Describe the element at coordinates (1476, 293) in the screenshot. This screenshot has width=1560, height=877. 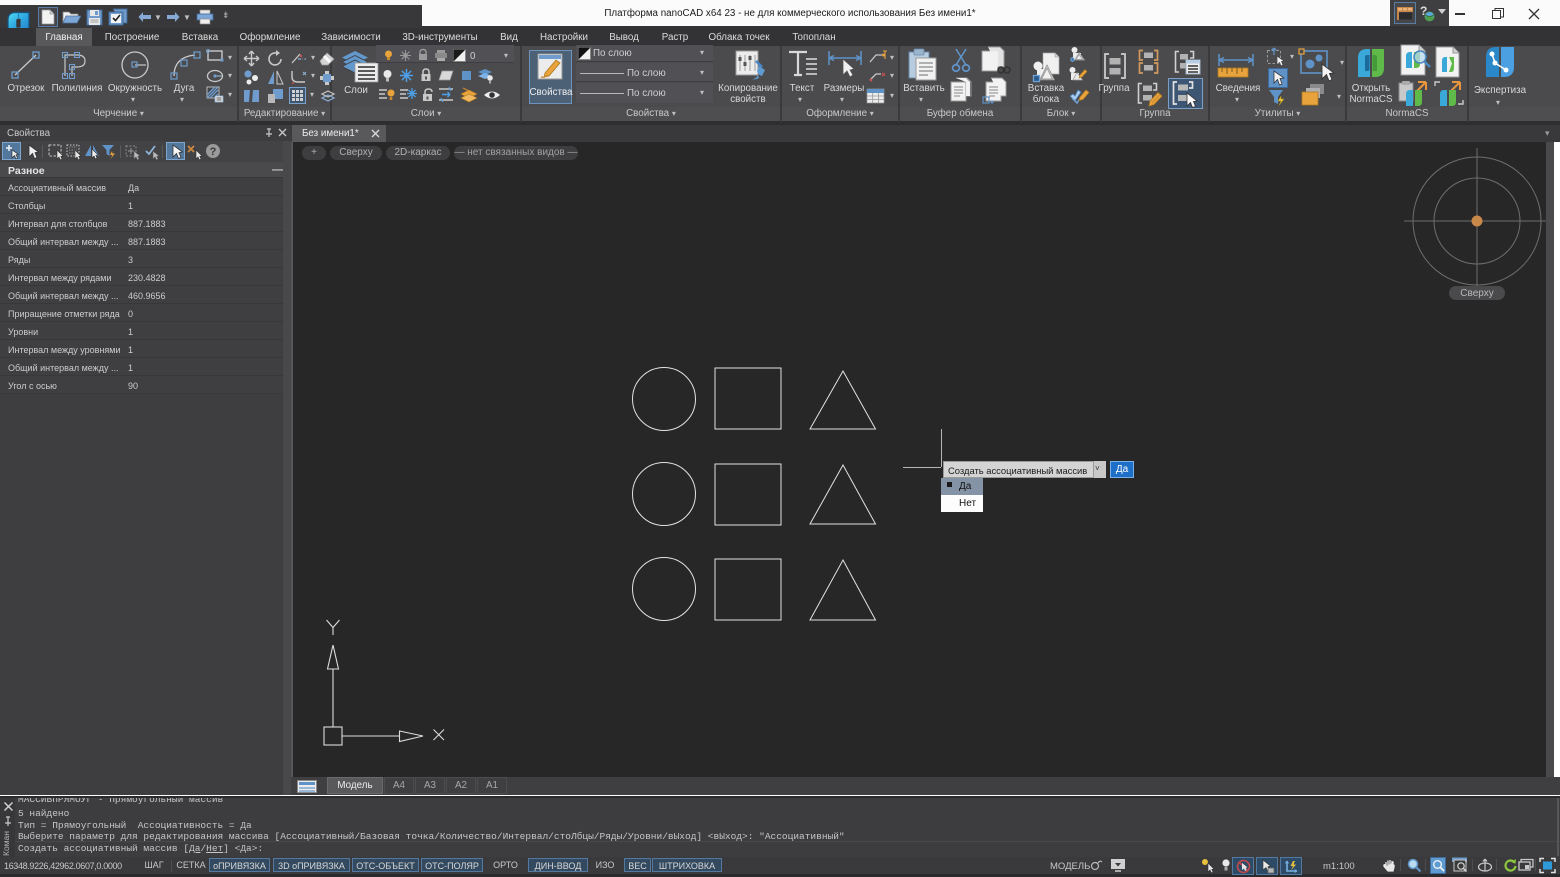
I see `svg-text: Сверху` at that location.